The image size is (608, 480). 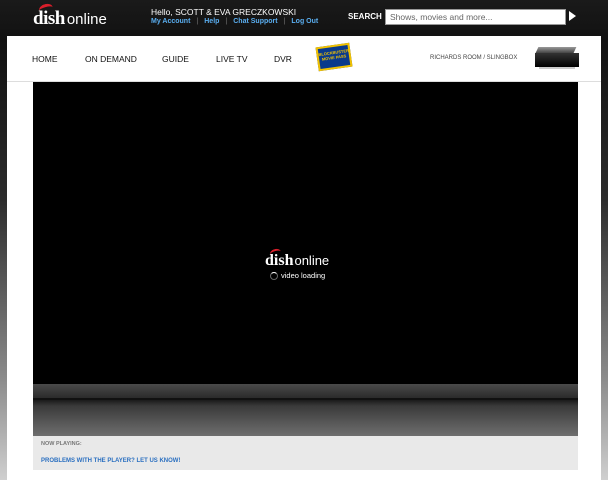 What do you see at coordinates (305, 399) in the screenshot?
I see `control-bar-divider` at bounding box center [305, 399].